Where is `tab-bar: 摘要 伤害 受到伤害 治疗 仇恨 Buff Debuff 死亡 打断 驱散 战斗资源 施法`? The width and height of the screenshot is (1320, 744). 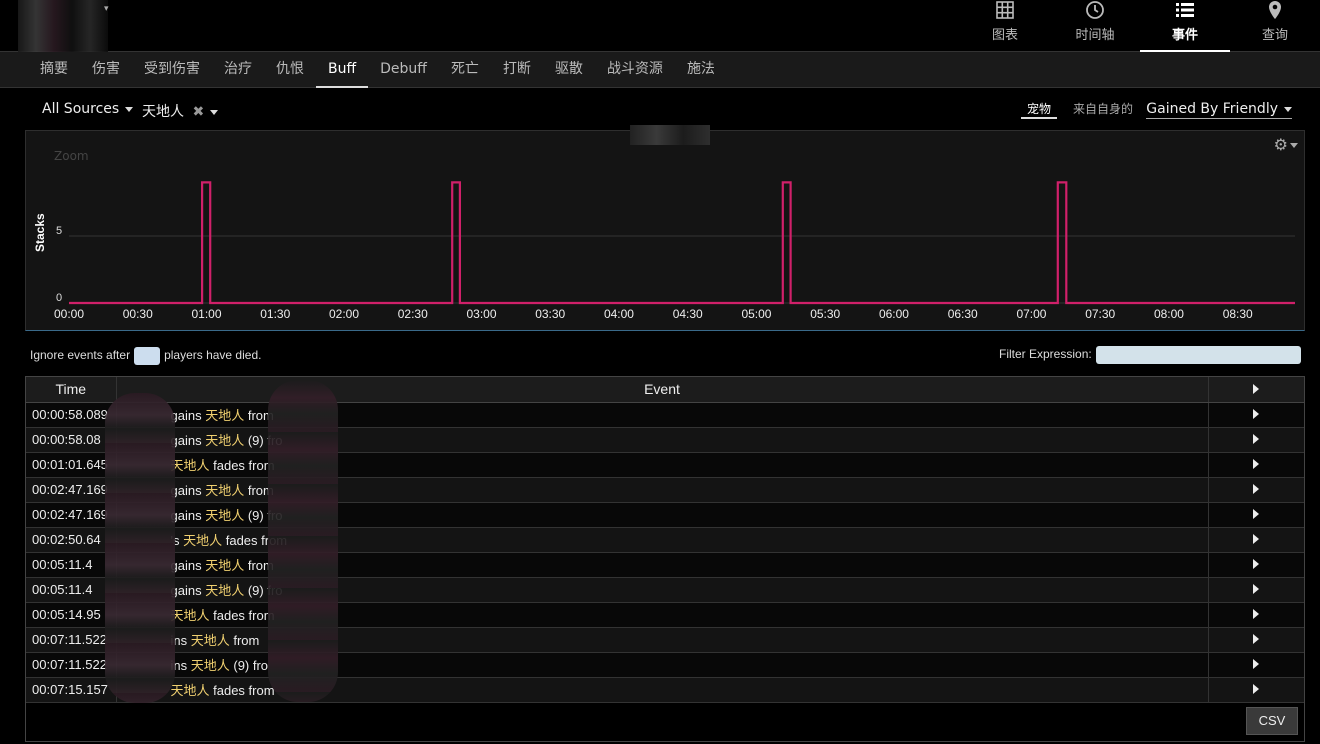 tab-bar: 摘要 伤害 受到伤害 治疗 仇恨 Buff Debuff 死亡 打断 驱散 战斗资源 施法 is located at coordinates (660, 70).